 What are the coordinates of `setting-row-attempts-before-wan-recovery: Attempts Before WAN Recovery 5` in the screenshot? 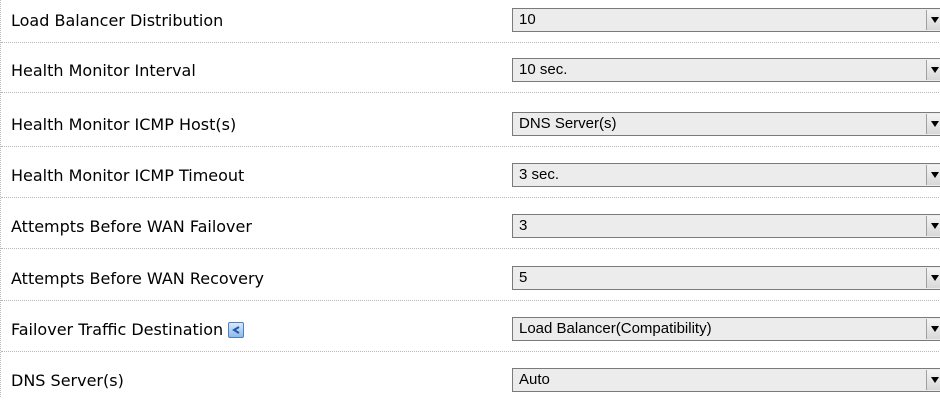 It's located at (470, 279).